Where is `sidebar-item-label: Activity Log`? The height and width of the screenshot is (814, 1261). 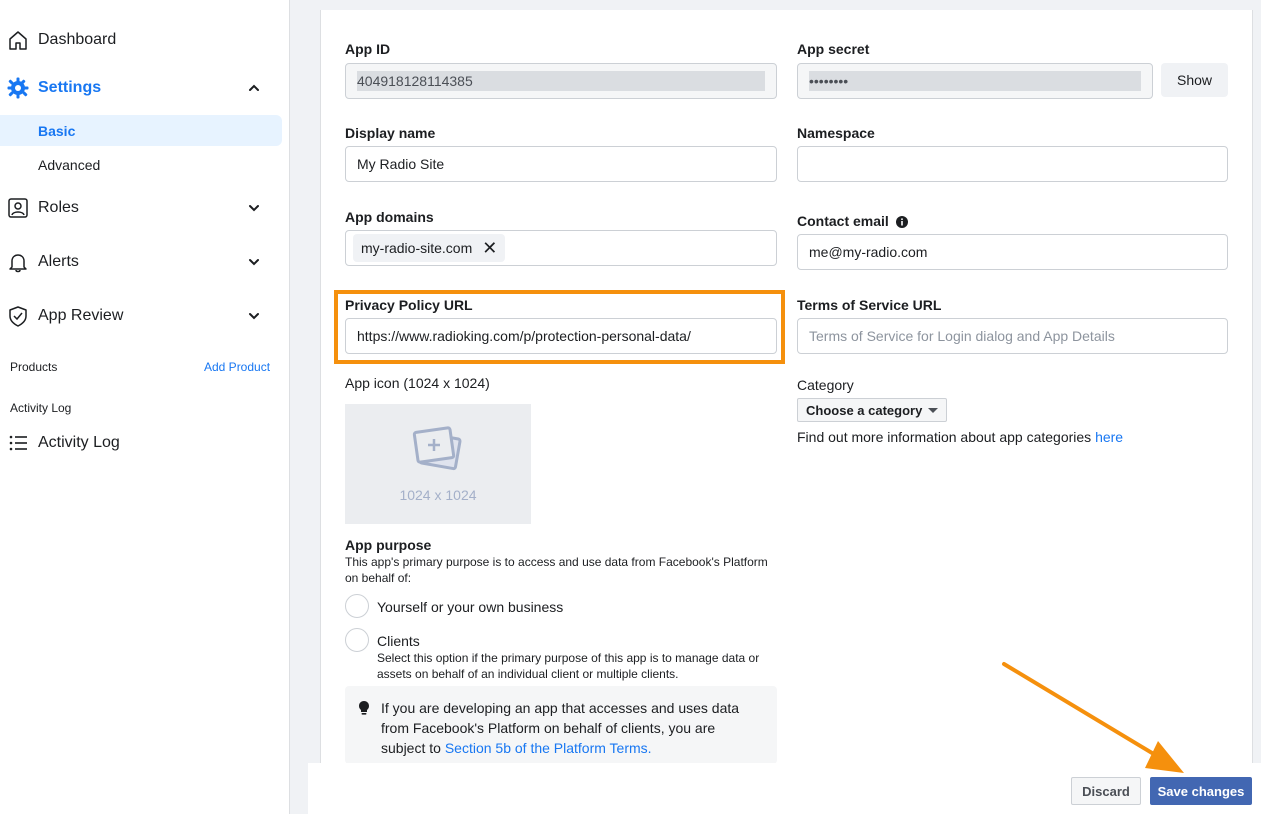
sidebar-item-label: Activity Log is located at coordinates (79, 442).